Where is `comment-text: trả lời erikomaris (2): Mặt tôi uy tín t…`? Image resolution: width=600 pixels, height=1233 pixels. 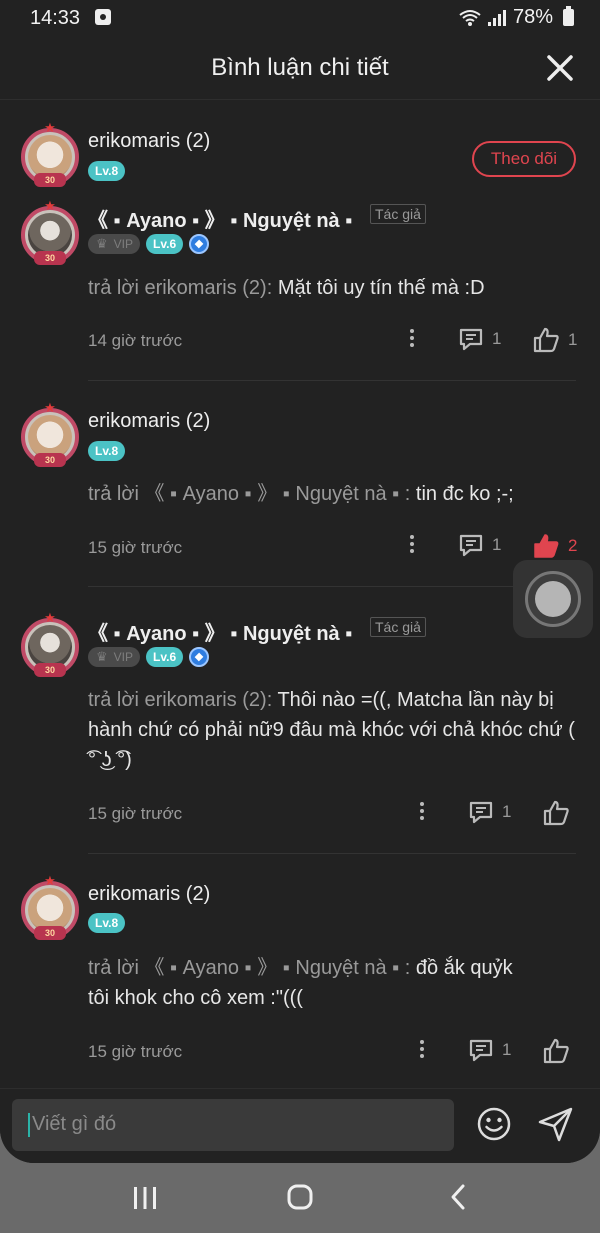
comment-text: trả lời erikomaris (2): Mặt tôi uy tín t… is located at coordinates (332, 288).